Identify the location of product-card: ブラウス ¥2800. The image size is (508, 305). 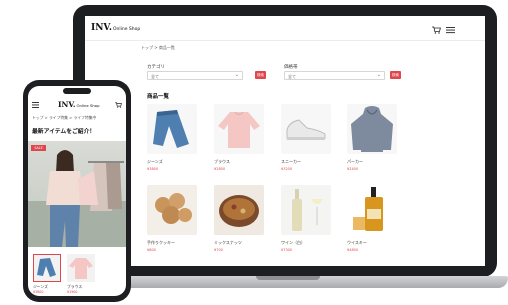
(239, 137).